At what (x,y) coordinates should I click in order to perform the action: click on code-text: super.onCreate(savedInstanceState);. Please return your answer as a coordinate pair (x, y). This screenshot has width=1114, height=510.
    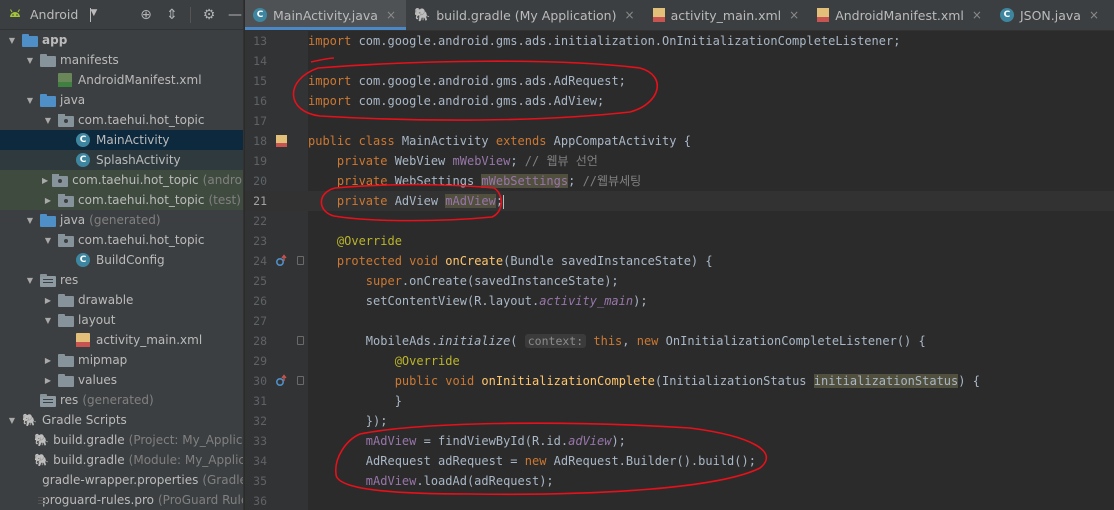
    Looking at the image, I should click on (492, 281).